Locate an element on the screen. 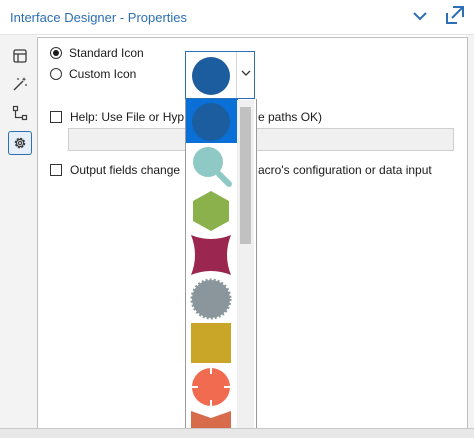 The height and width of the screenshot is (438, 474). custom-icon-option: Custom Icon is located at coordinates (93, 74).